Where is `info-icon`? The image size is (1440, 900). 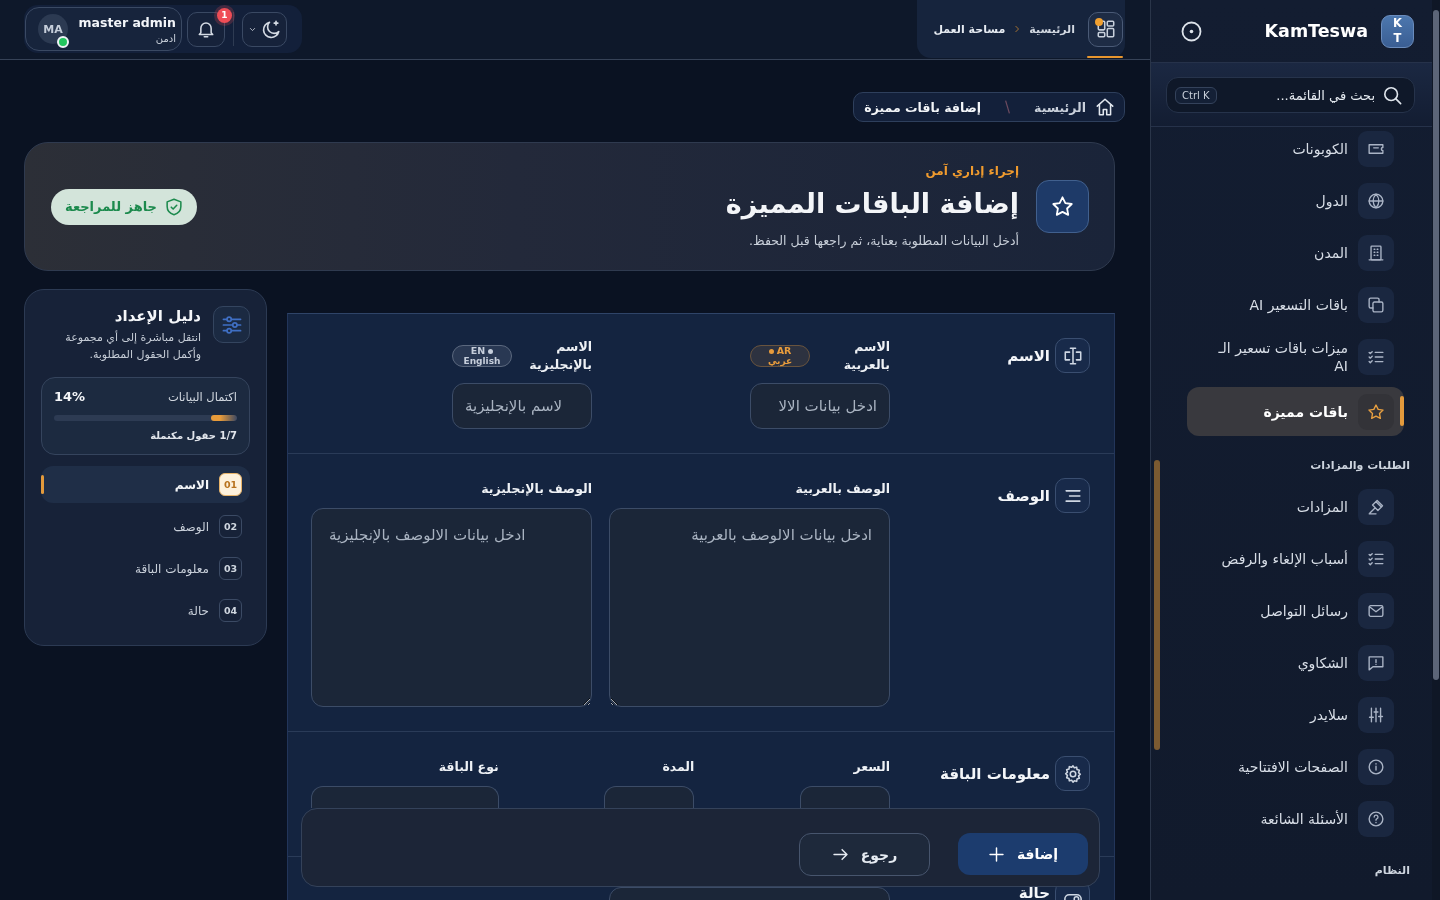
info-icon is located at coordinates (1376, 767).